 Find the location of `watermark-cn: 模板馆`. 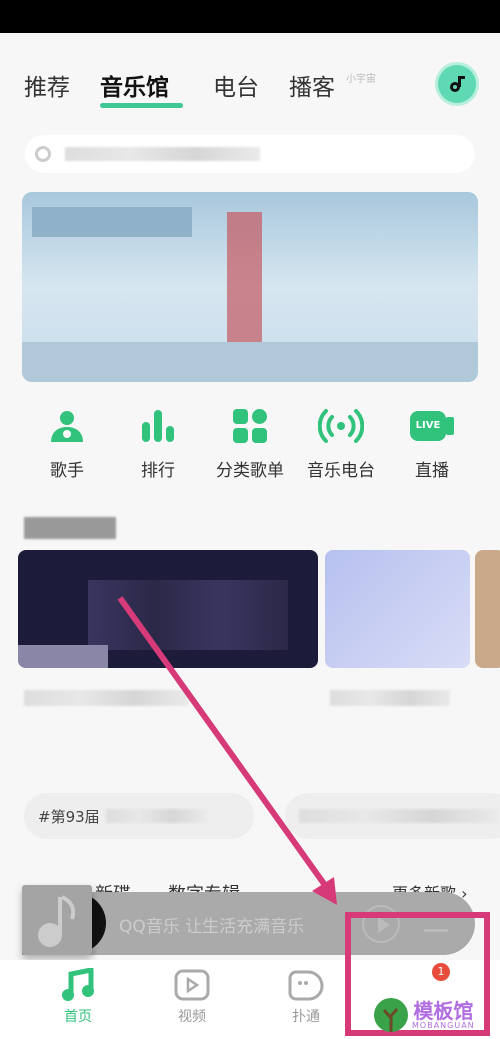

watermark-cn: 模板馆 is located at coordinates (443, 1010).